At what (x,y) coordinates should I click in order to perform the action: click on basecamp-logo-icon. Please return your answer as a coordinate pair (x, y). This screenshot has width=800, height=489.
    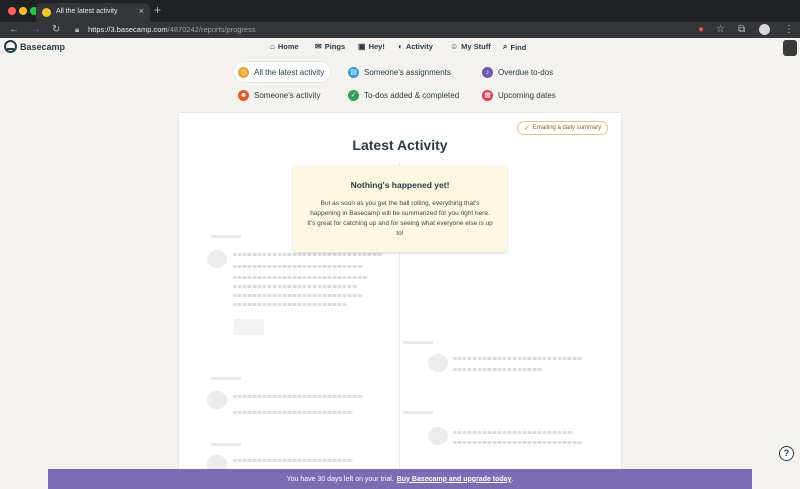
    Looking at the image, I should click on (10, 46).